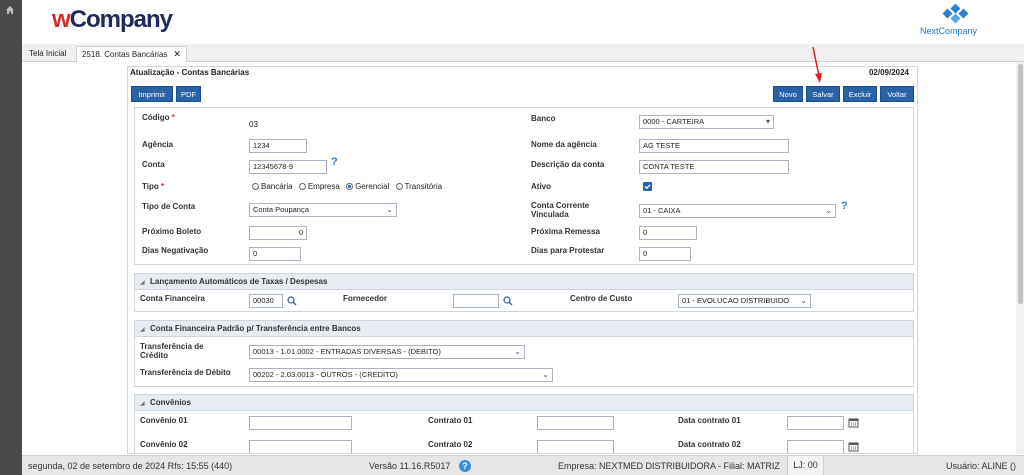  What do you see at coordinates (541, 186) in the screenshot?
I see `ativo-label: Ativo` at bounding box center [541, 186].